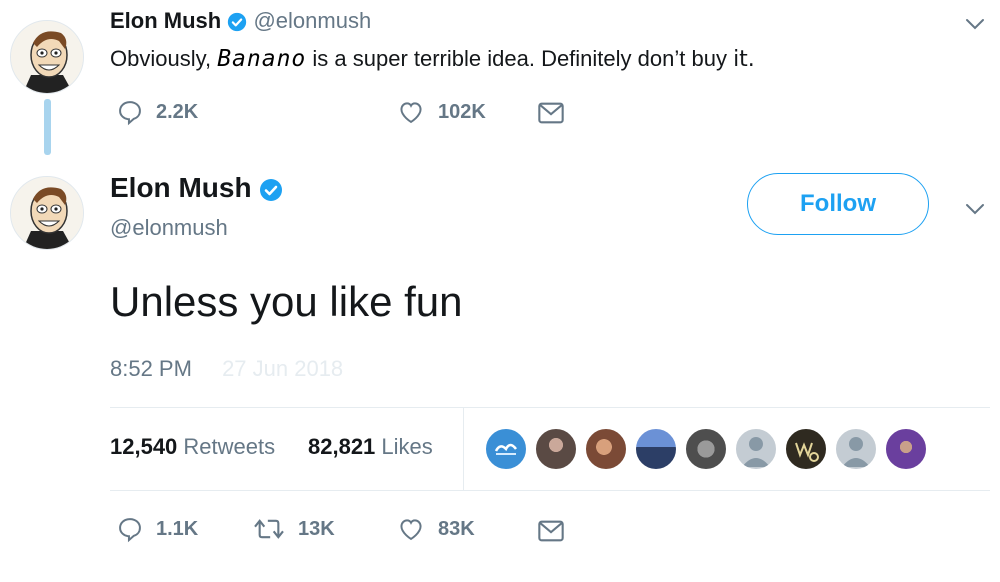 The width and height of the screenshot is (1000, 582). Describe the element at coordinates (462, 111) in the screenshot. I see `like-count: 102K` at that location.